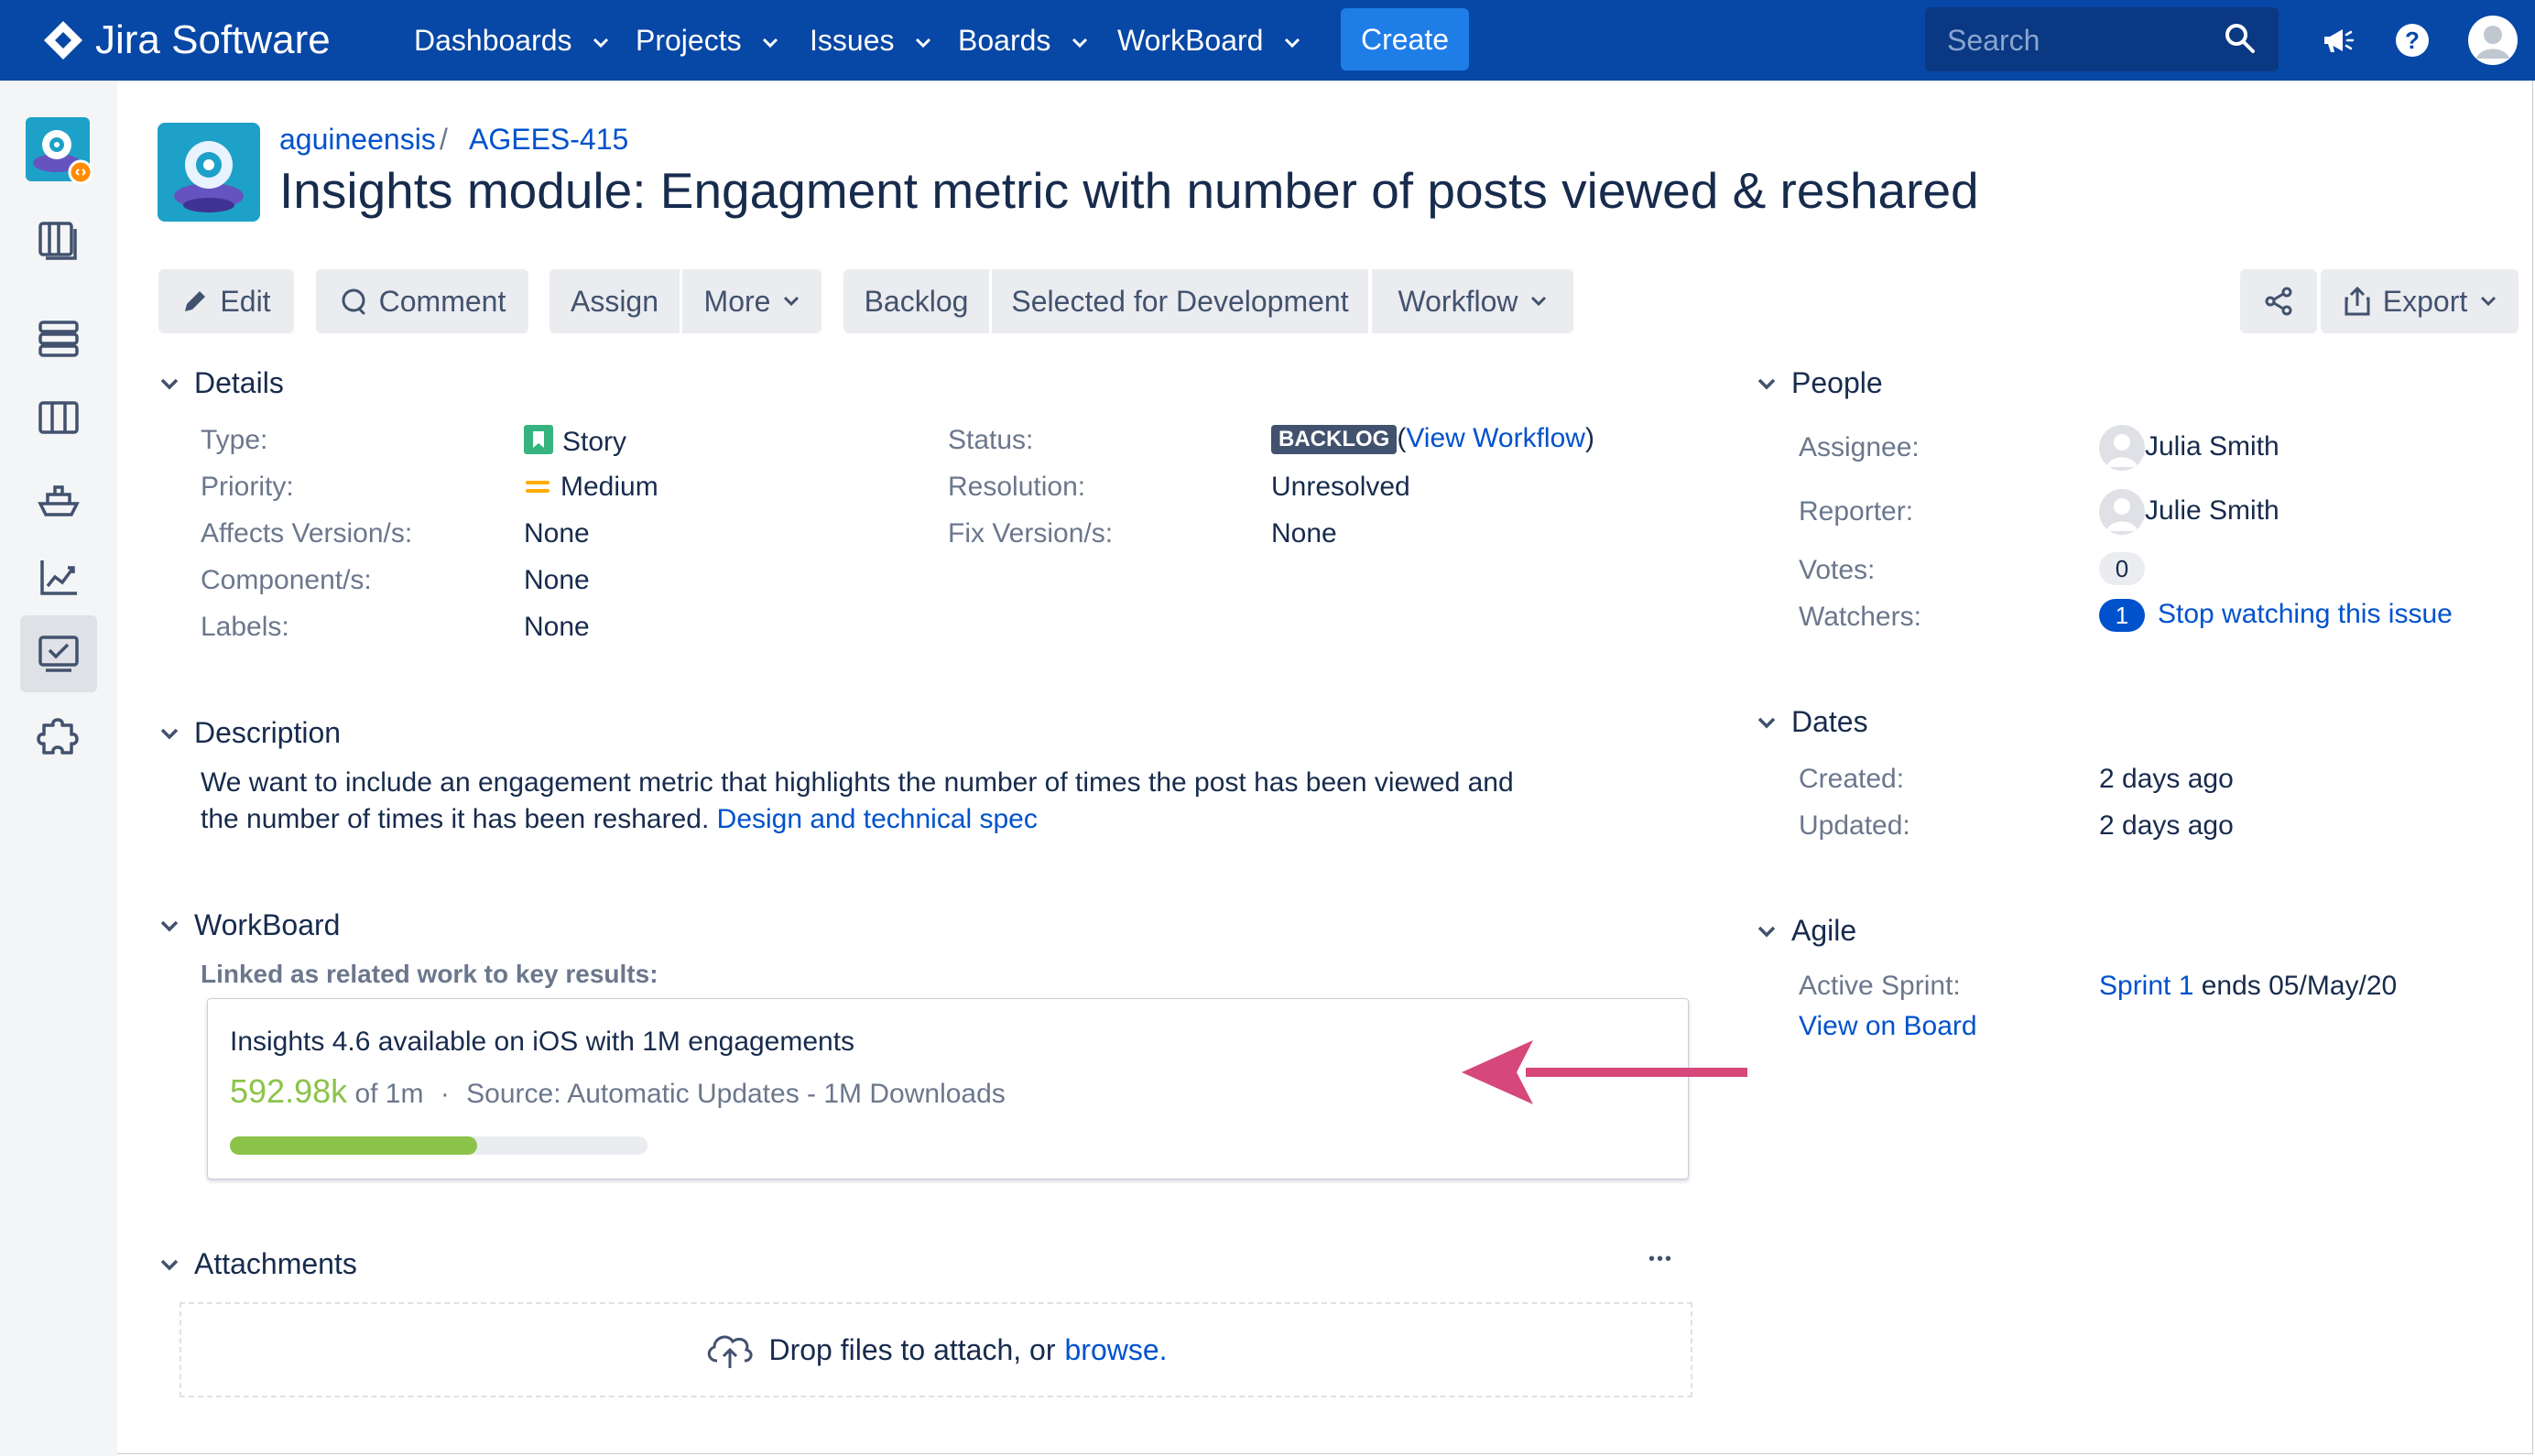 This screenshot has height=1456, width=2535. I want to click on export-button: Export, so click(2420, 301).